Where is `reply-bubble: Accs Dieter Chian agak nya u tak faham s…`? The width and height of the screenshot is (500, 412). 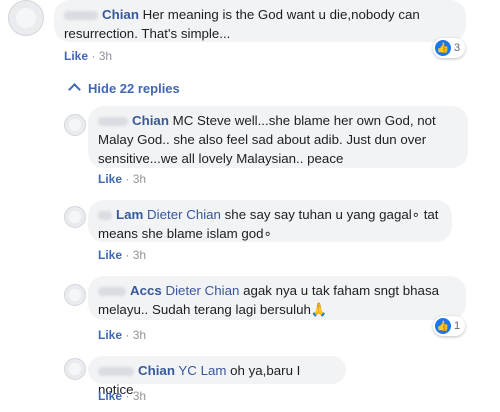
reply-bubble: Accs Dieter Chian agak nya u tak faham s… is located at coordinates (277, 298).